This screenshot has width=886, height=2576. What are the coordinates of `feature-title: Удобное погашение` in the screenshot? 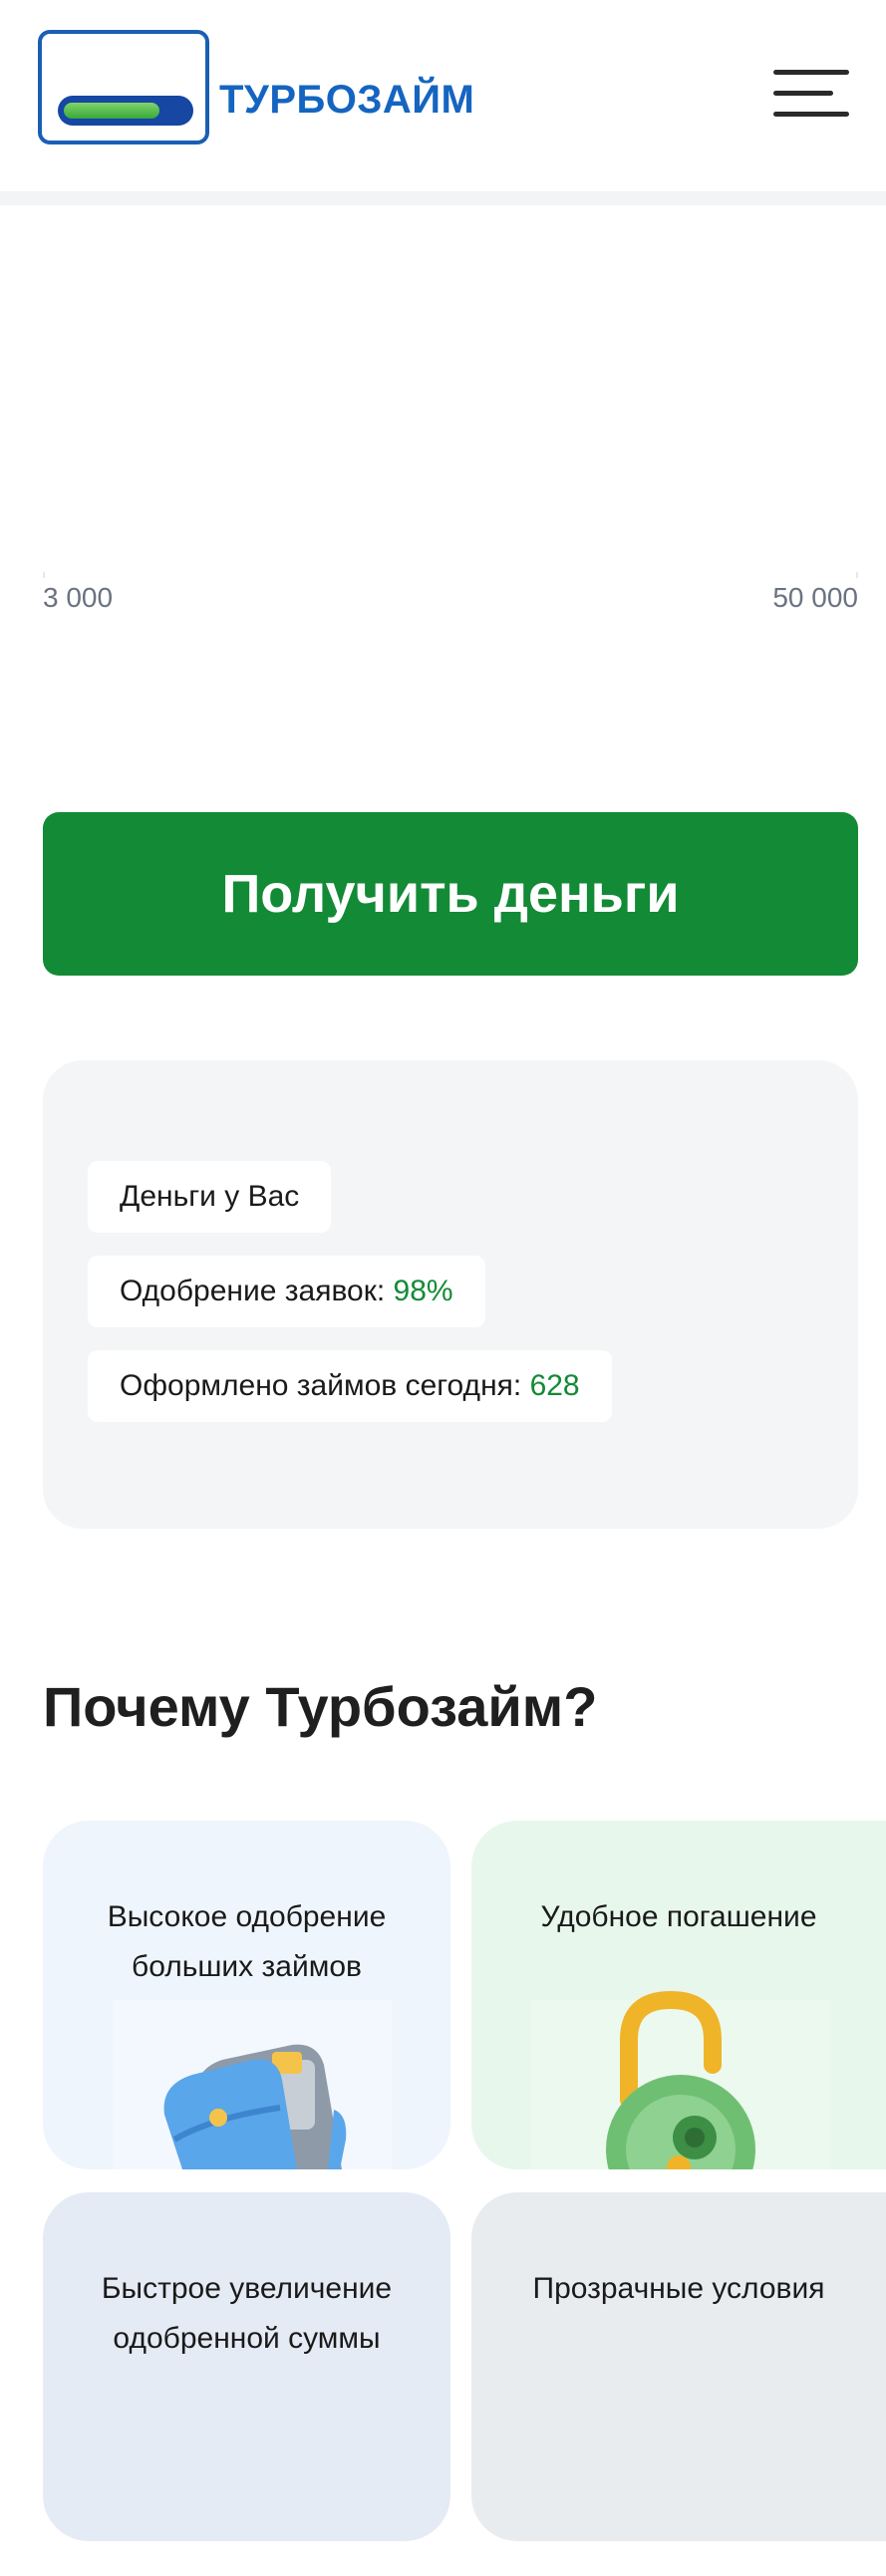 It's located at (678, 1916).